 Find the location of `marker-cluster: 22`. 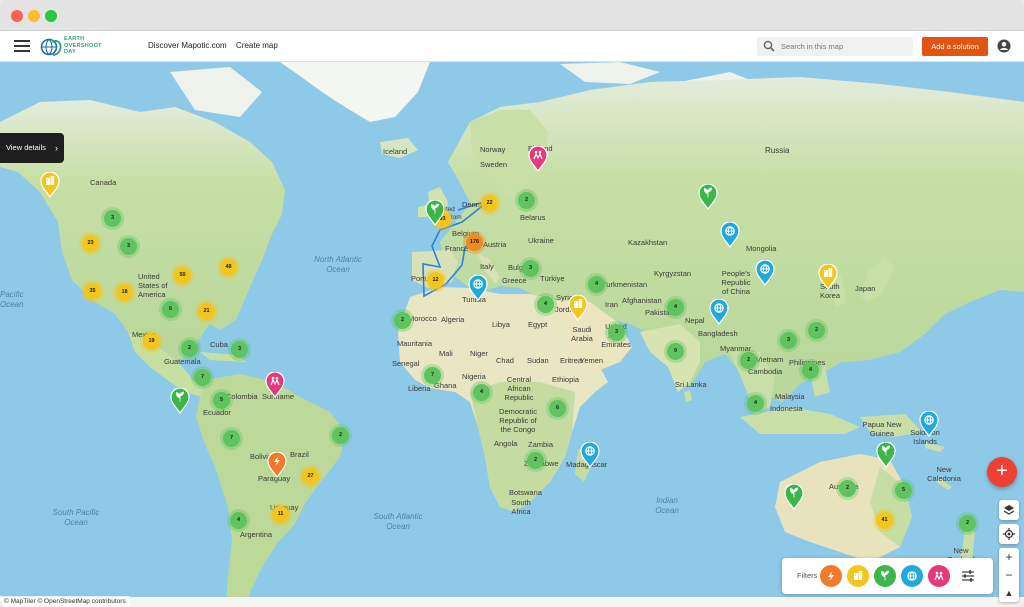

marker-cluster: 22 is located at coordinates (489, 203).